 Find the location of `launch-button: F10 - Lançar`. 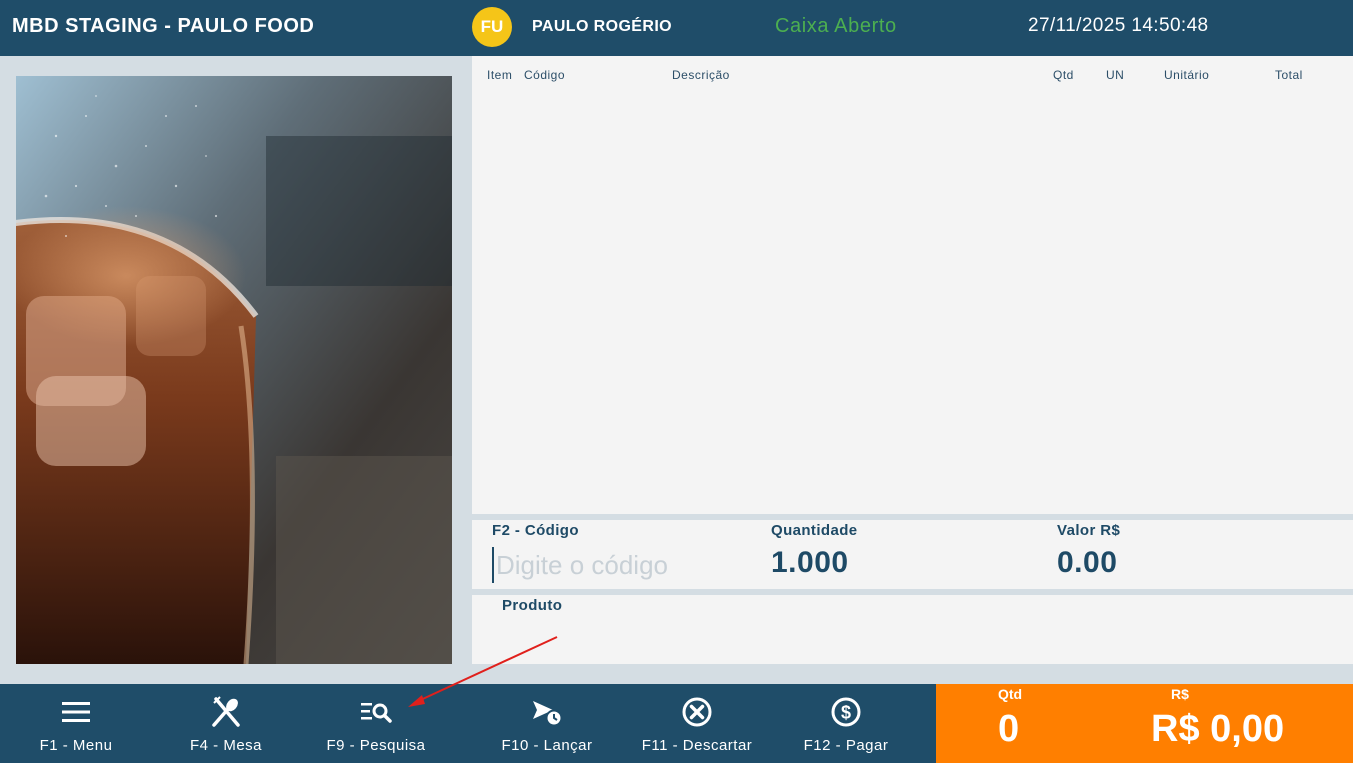

launch-button: F10 - Lançar is located at coordinates (547, 723).